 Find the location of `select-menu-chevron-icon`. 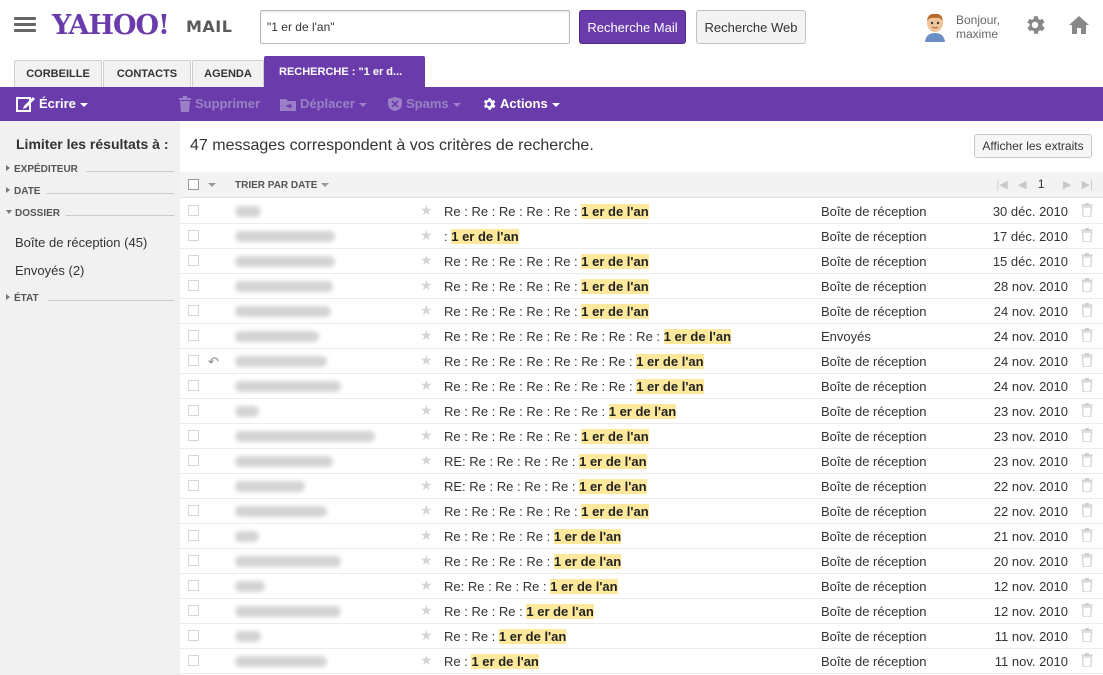

select-menu-chevron-icon is located at coordinates (212, 185).